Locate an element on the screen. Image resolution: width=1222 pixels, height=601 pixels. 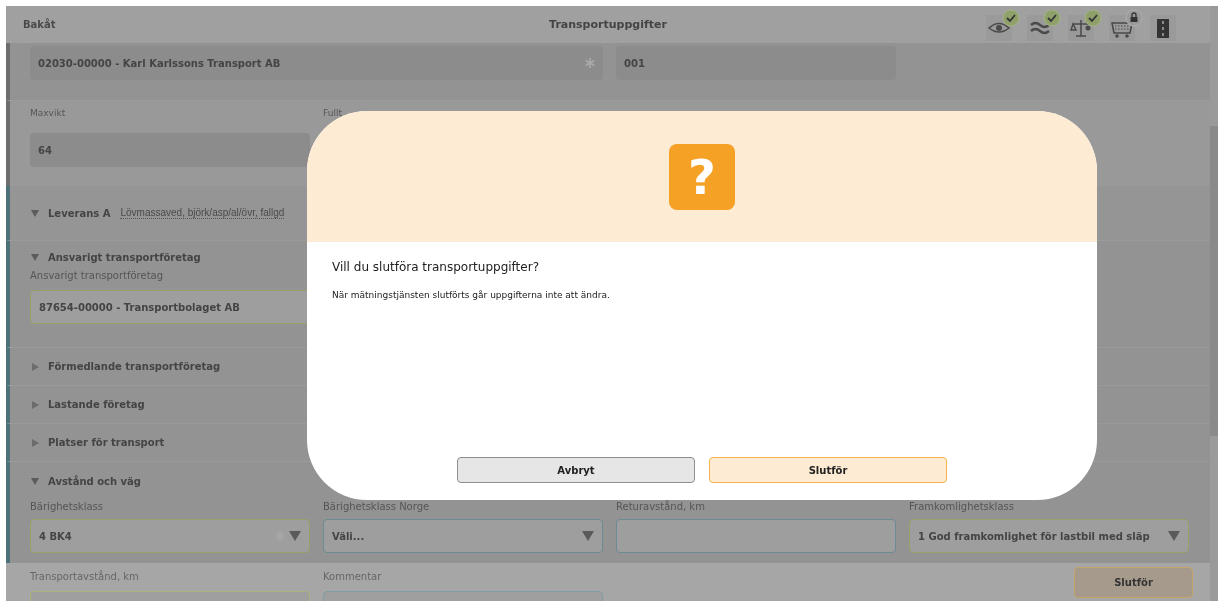
dialog-title: Vill du slutföra transportuppgifter? is located at coordinates (436, 267).